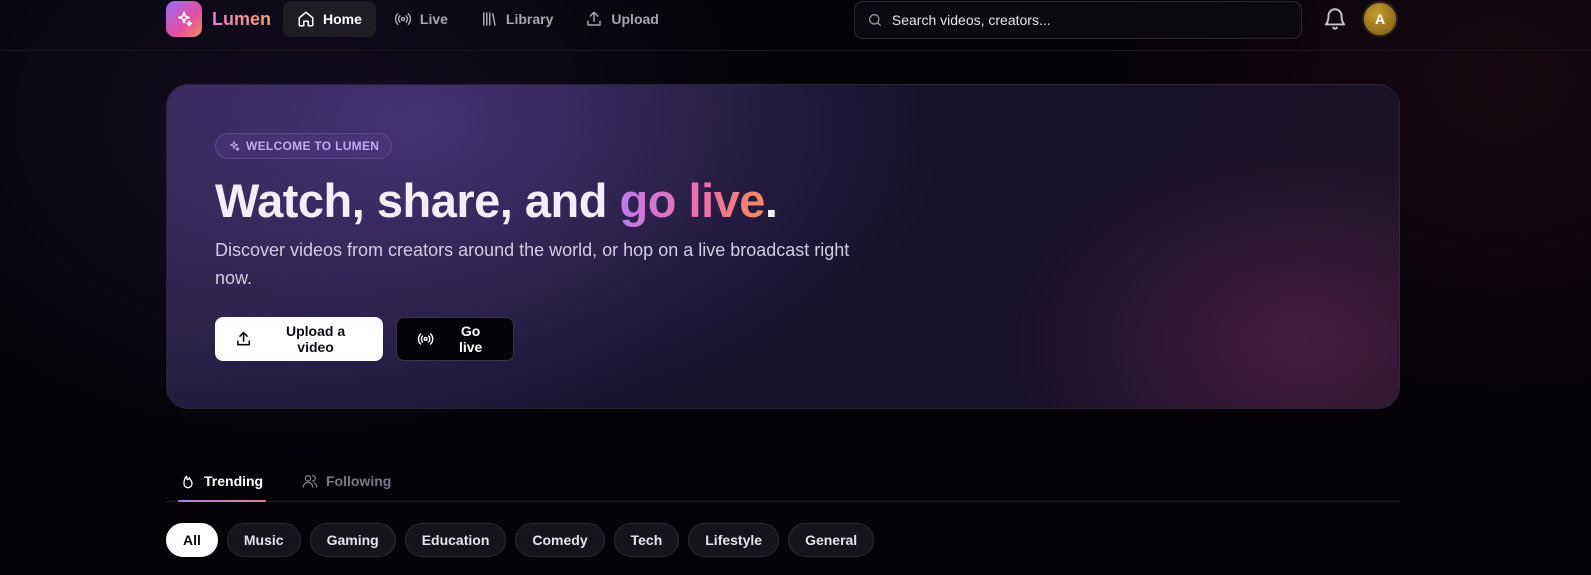 The height and width of the screenshot is (575, 1591). I want to click on go-live-button: Go live, so click(455, 339).